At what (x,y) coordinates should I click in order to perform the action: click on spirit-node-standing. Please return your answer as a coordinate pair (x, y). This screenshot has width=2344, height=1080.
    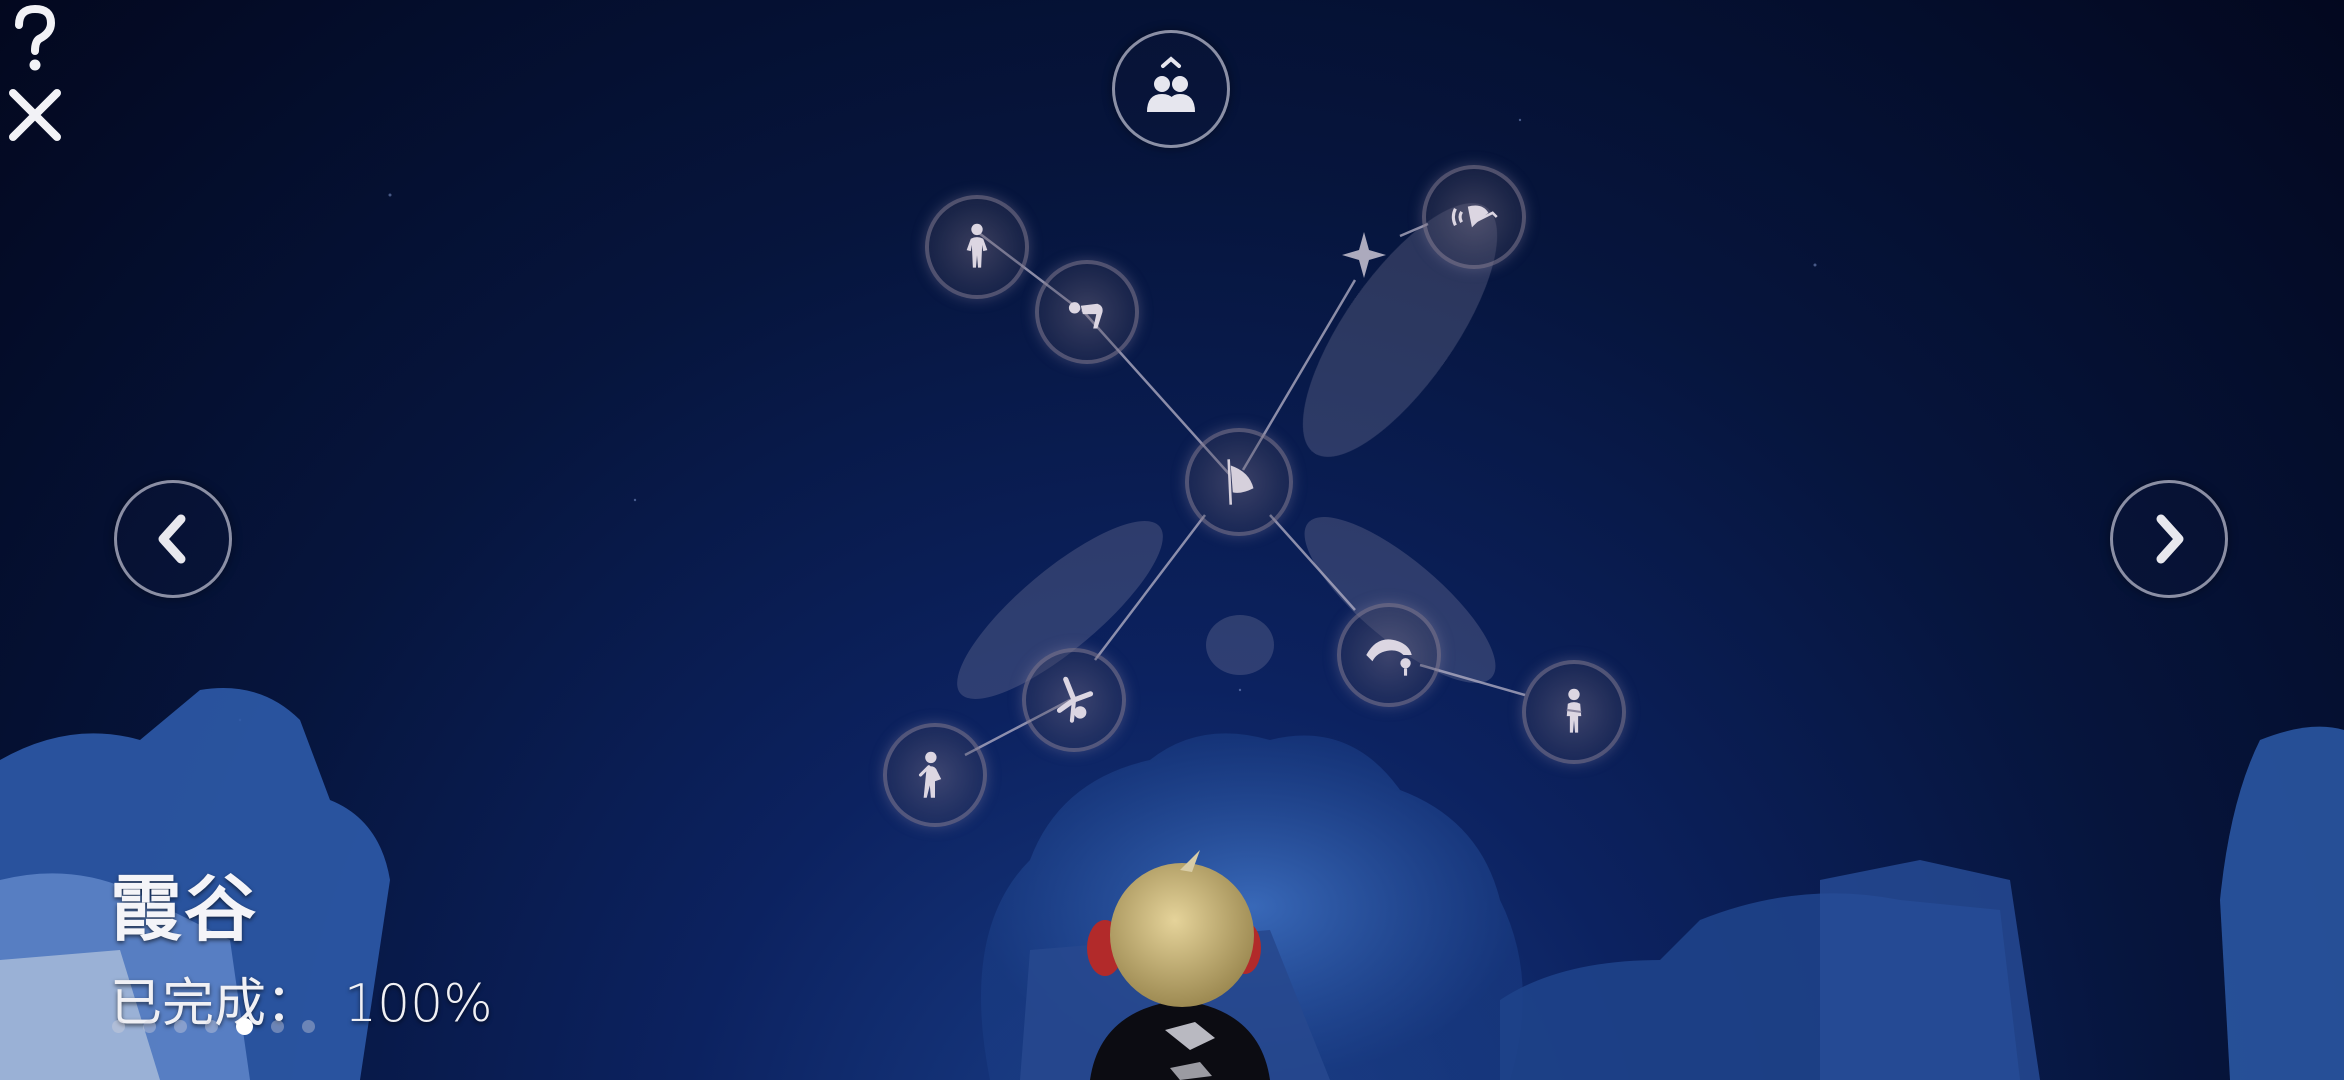
    Looking at the image, I should click on (977, 247).